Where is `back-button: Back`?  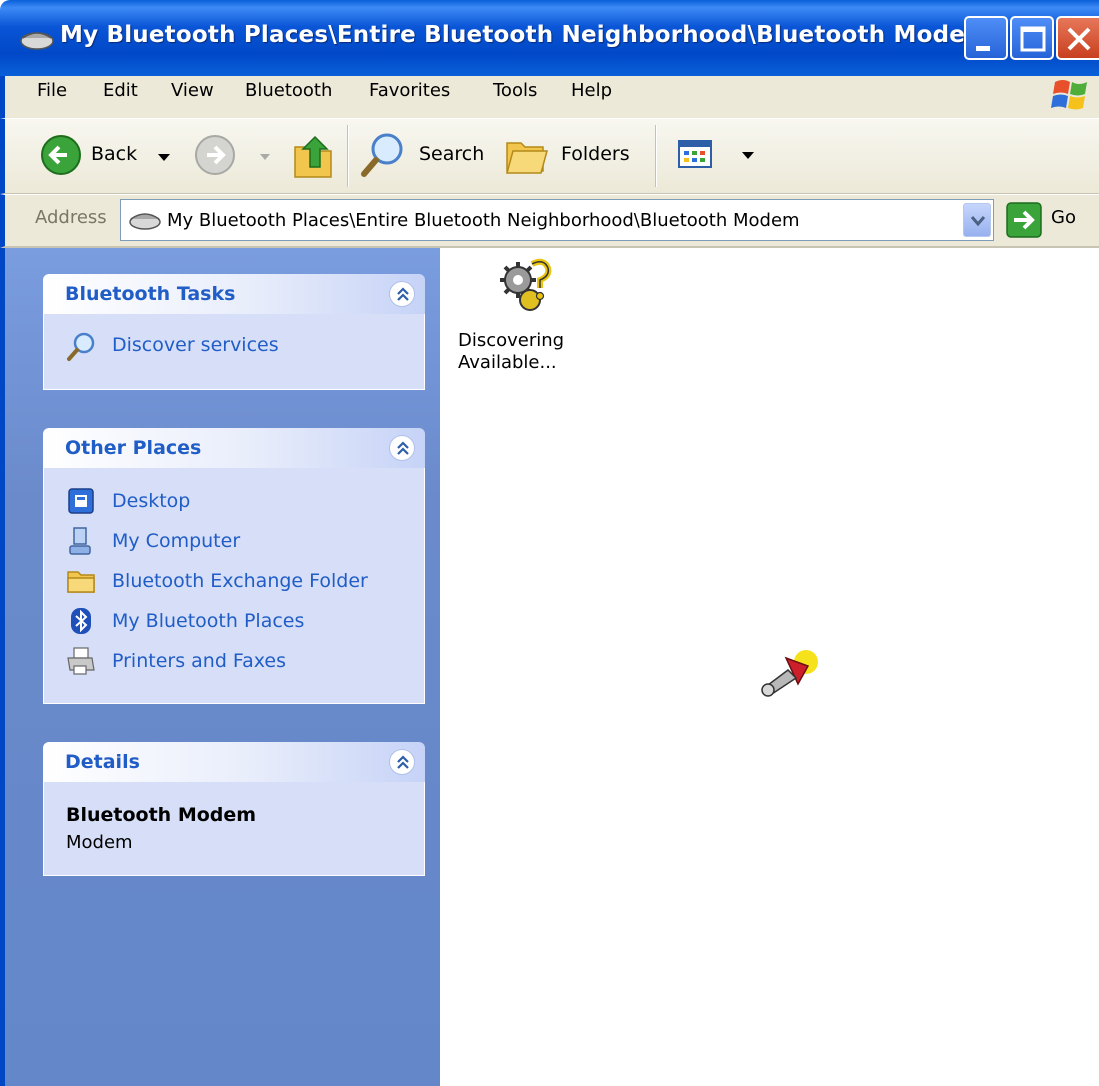
back-button: Back is located at coordinates (110, 156).